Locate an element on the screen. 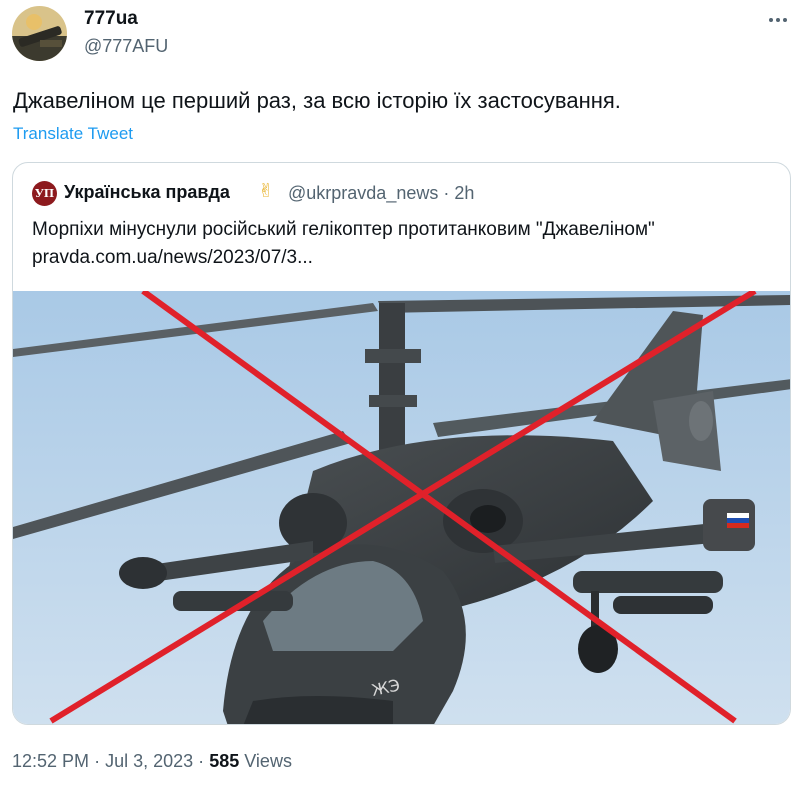 The width and height of the screenshot is (810, 796). victory-hand-icon: ✌ is located at coordinates (266, 191).